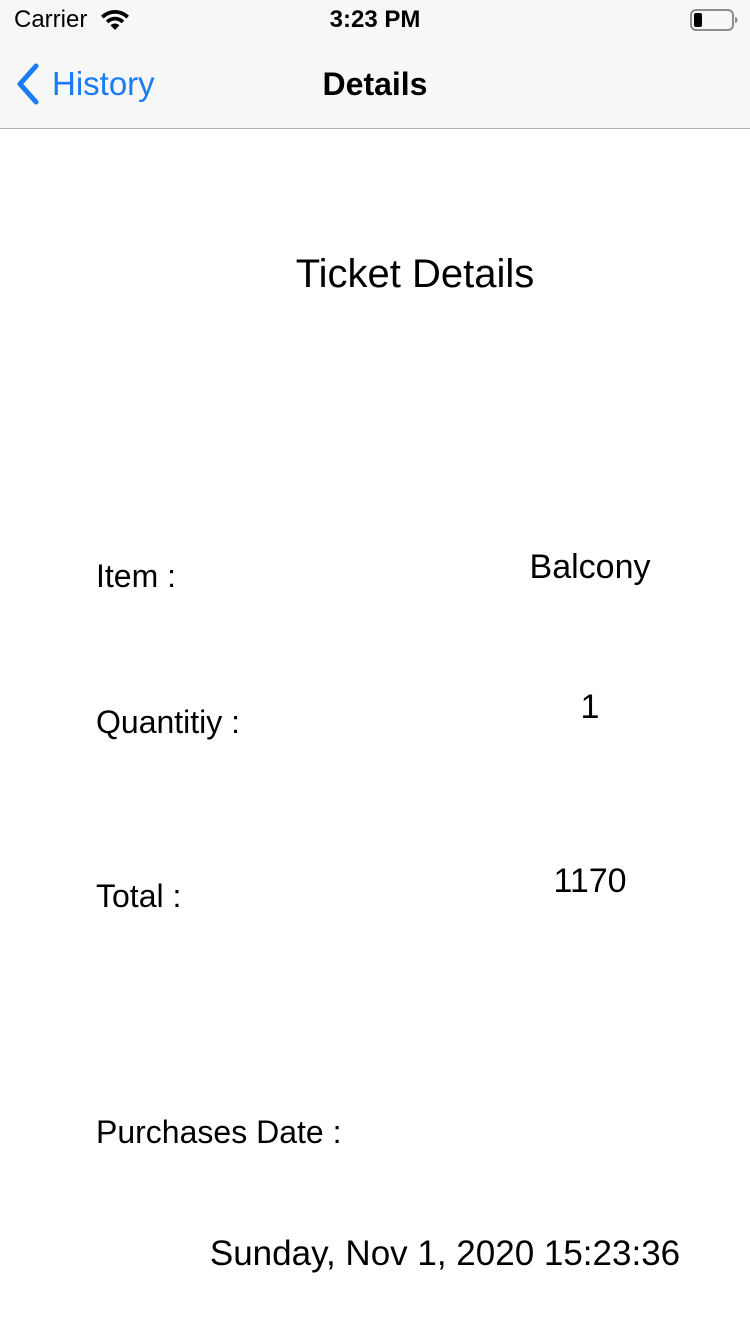 Image resolution: width=750 pixels, height=1334 pixels. What do you see at coordinates (415, 274) in the screenshot?
I see `page-title: Ticket Details` at bounding box center [415, 274].